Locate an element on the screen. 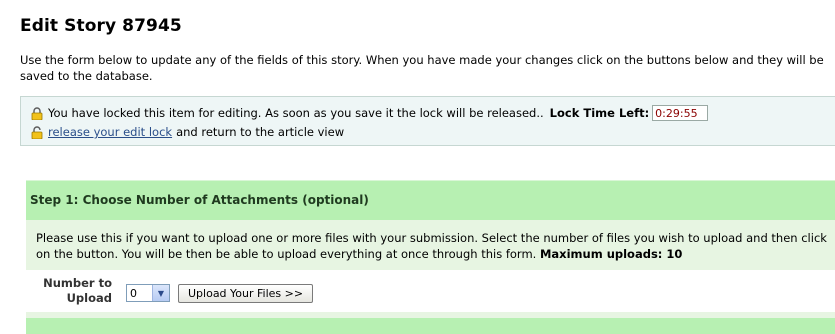  number-to-upload-label: Number to Upload is located at coordinates (74, 291).